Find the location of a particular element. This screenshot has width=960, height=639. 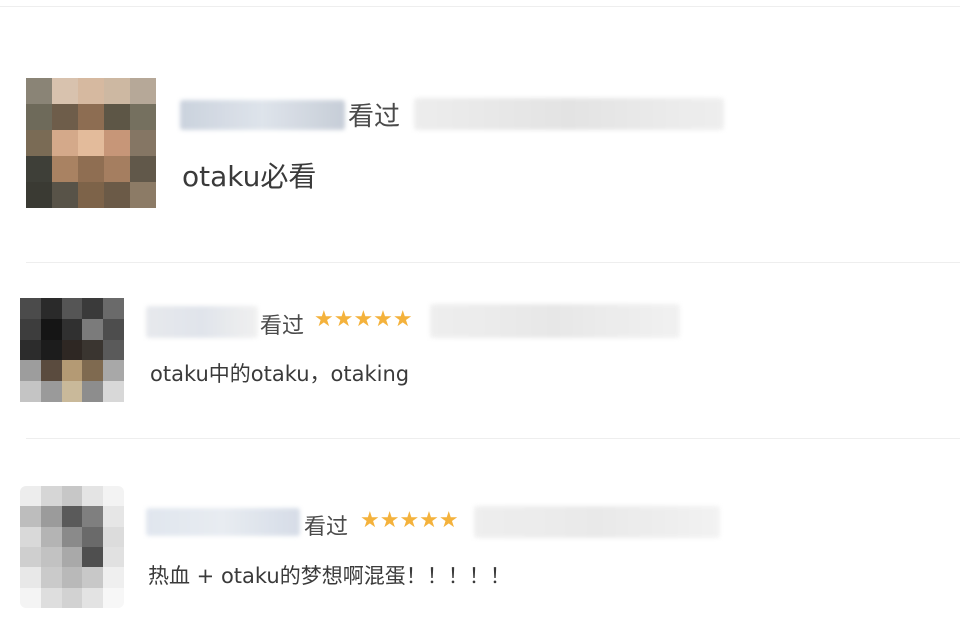

comment-text: 热血 + otaku的梦想啊混蛋！！！！！ is located at coordinates (329, 576).